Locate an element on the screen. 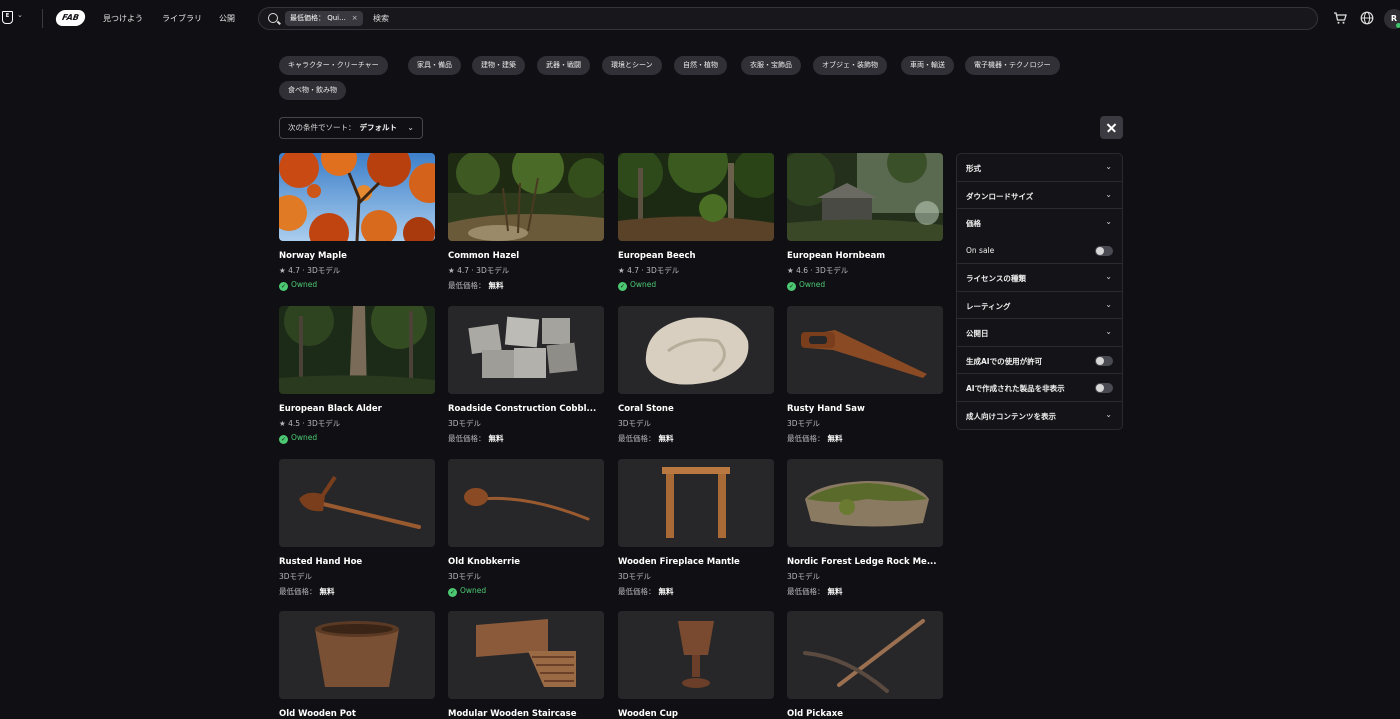  chip-close-icon: × is located at coordinates (355, 18).